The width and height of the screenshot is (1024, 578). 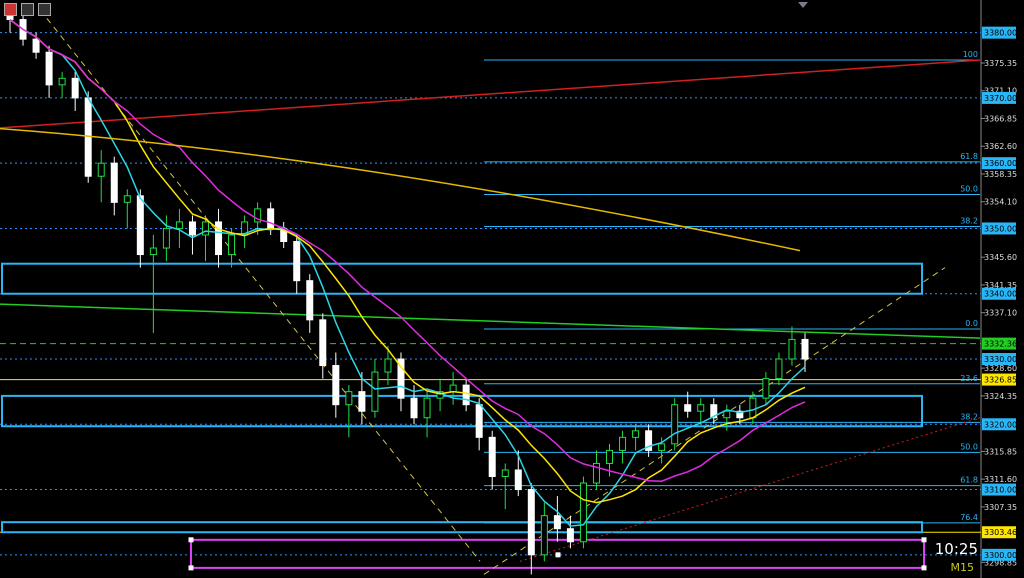 I want to click on price-label: 3330.00, so click(x=1000, y=359).